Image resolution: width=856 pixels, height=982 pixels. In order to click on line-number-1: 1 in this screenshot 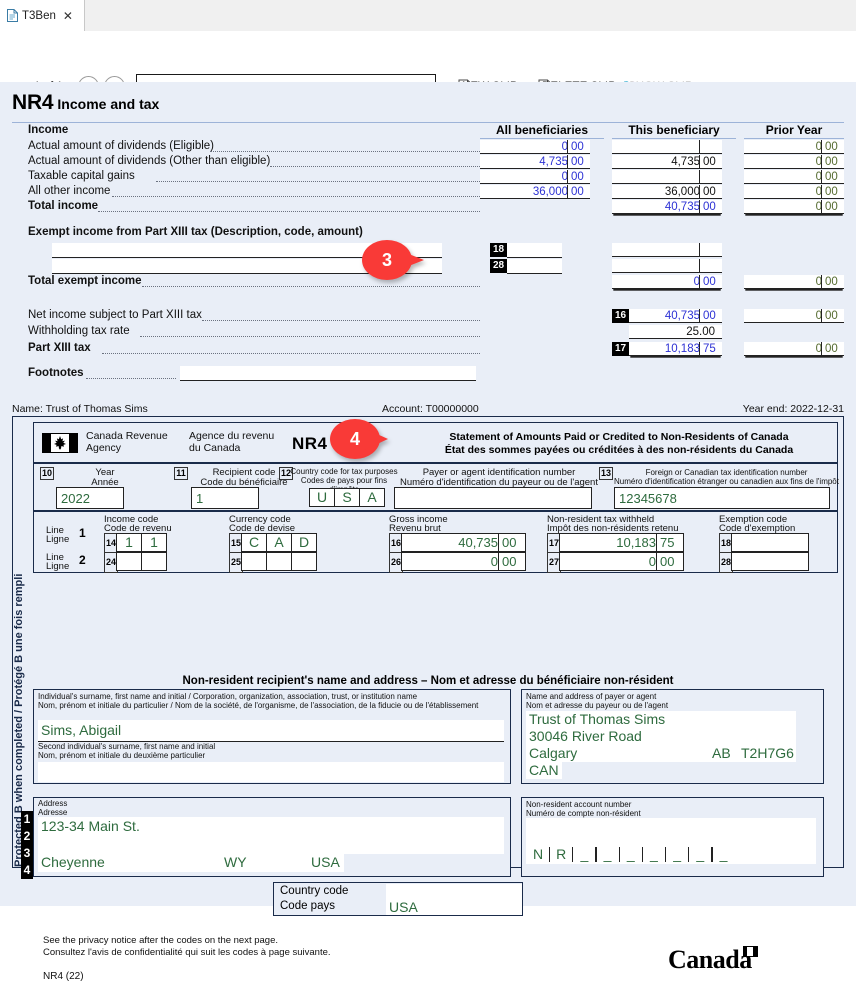, I will do `click(82, 533)`.